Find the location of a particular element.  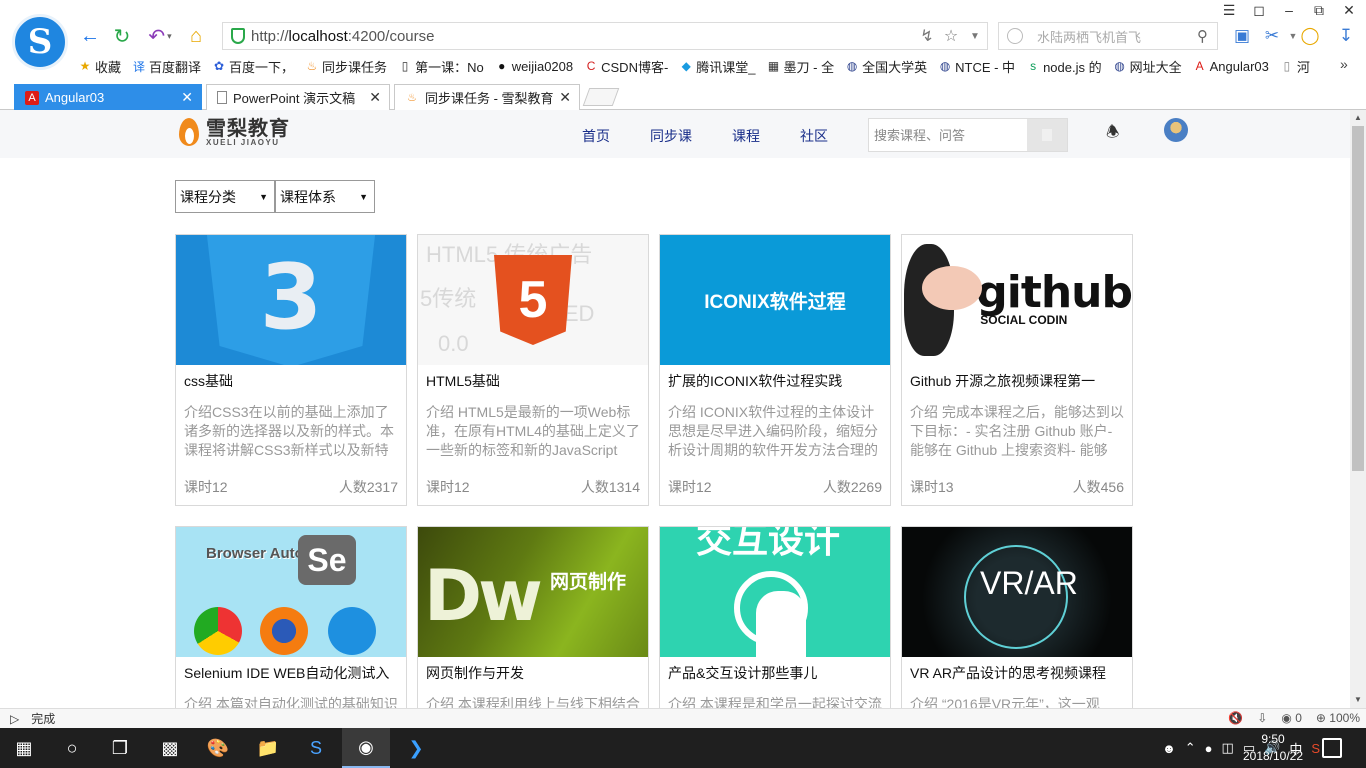

scroll-up-icon: ▲ is located at coordinates (1358, 118).